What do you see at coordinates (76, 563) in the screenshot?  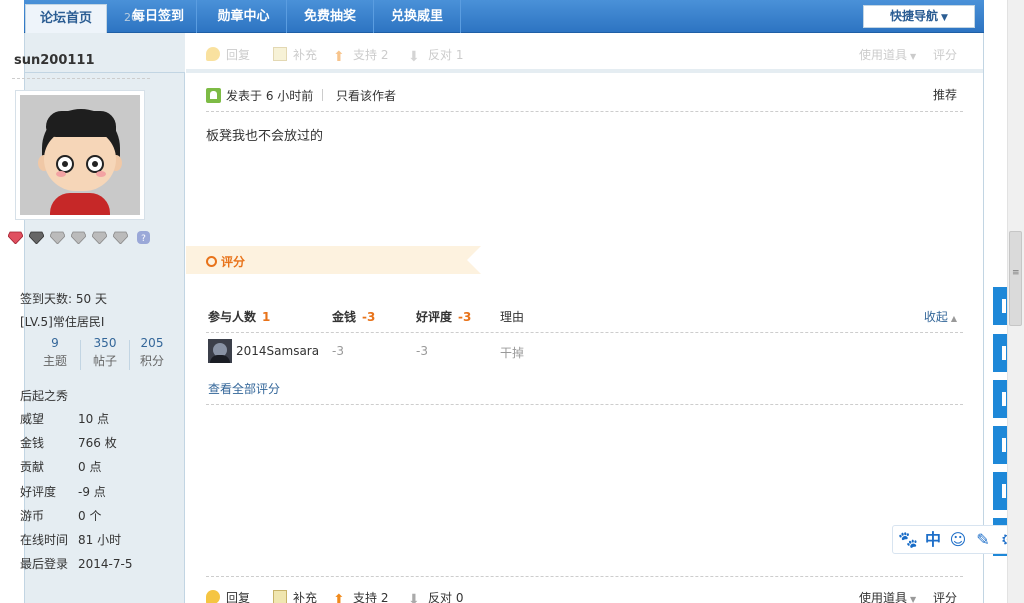 I see `user-prop: 最后登录 2014-7-5` at bounding box center [76, 563].